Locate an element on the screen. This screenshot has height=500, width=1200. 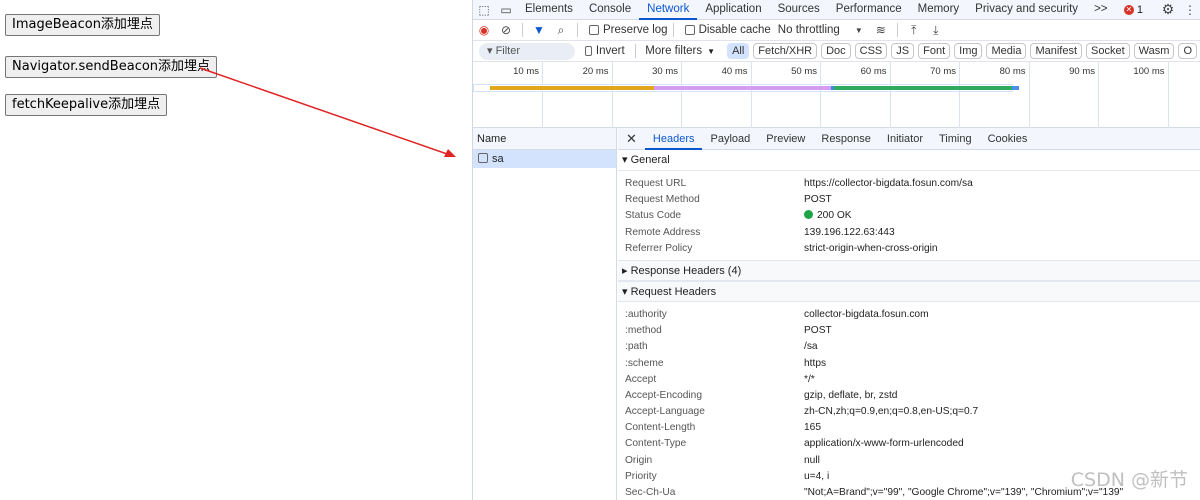
tab-elements: Elements is located at coordinates (549, 10).